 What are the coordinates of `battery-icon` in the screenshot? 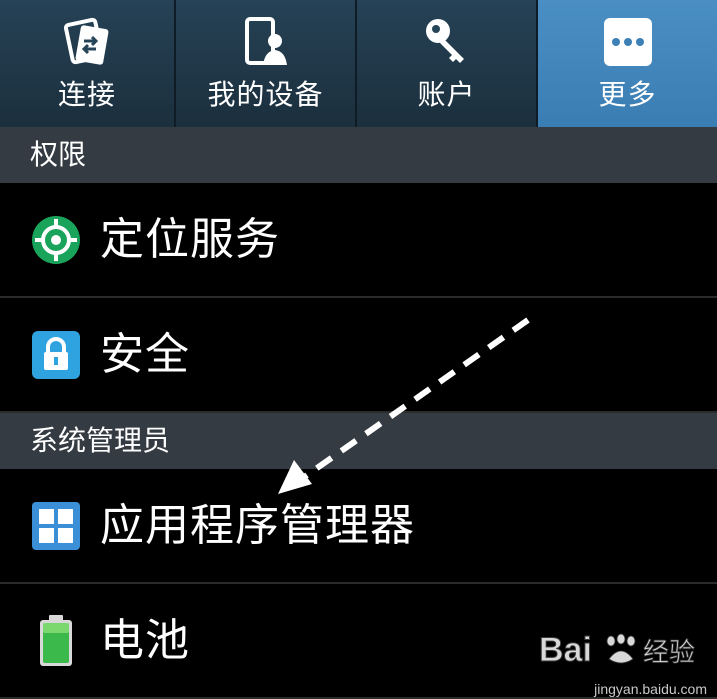 It's located at (56, 640).